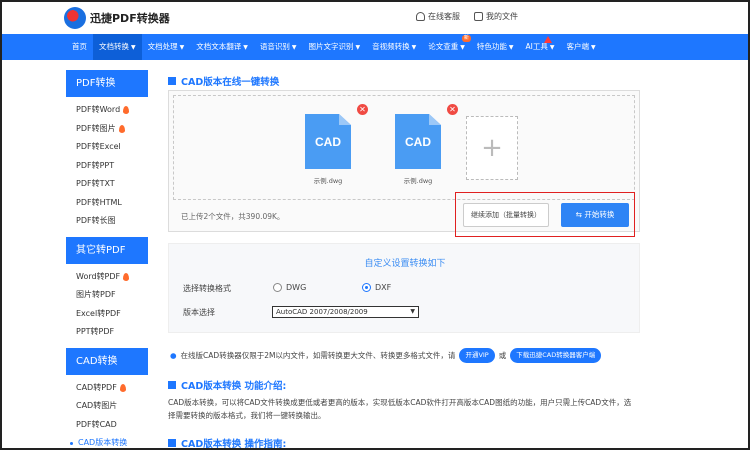 This screenshot has height=459, width=750. I want to click on new-badge: 新, so click(466, 38).